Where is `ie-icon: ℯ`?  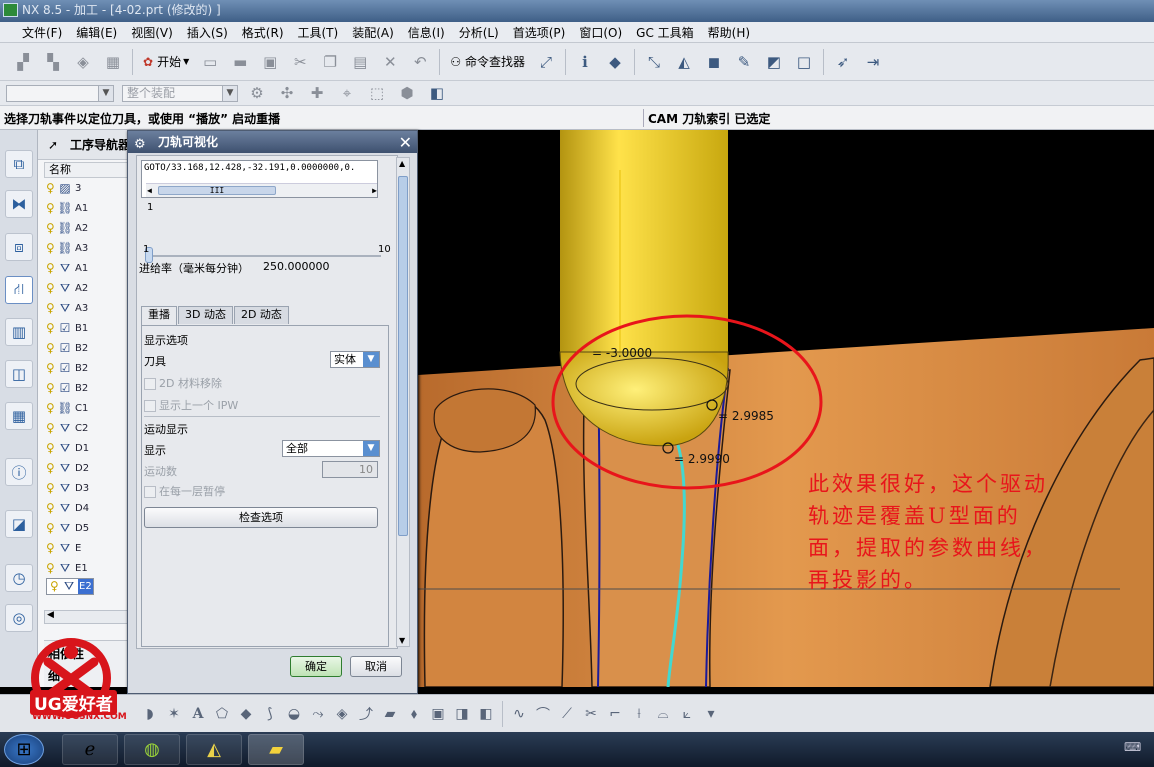
ie-icon: ℯ is located at coordinates (90, 749).